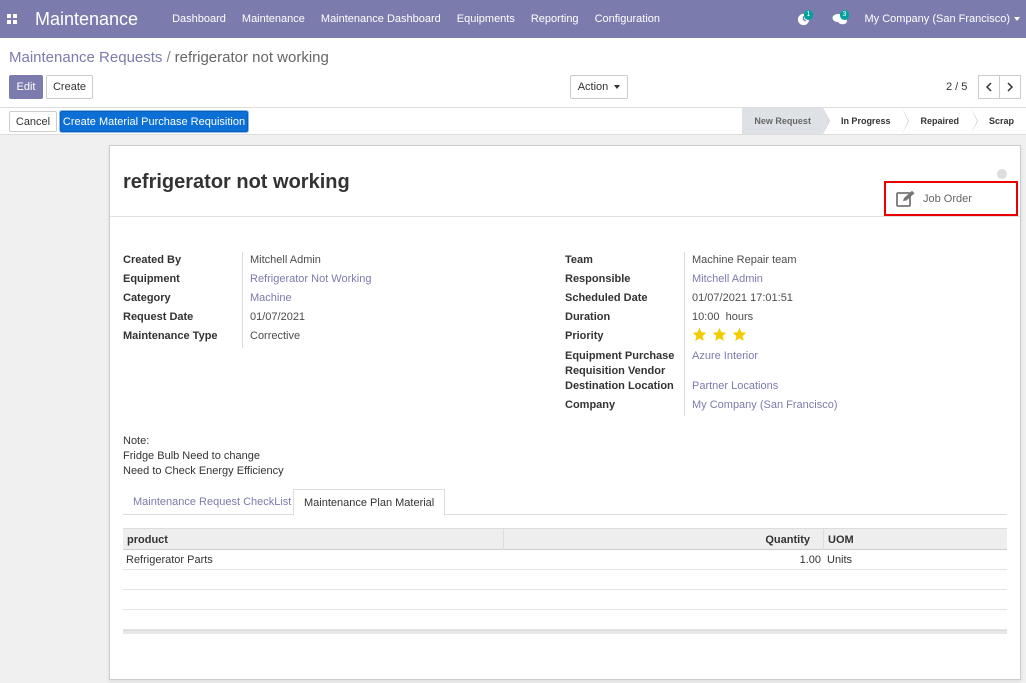 This screenshot has height=683, width=1026. I want to click on company-switcher: My Company (San Francisco), so click(942, 19).